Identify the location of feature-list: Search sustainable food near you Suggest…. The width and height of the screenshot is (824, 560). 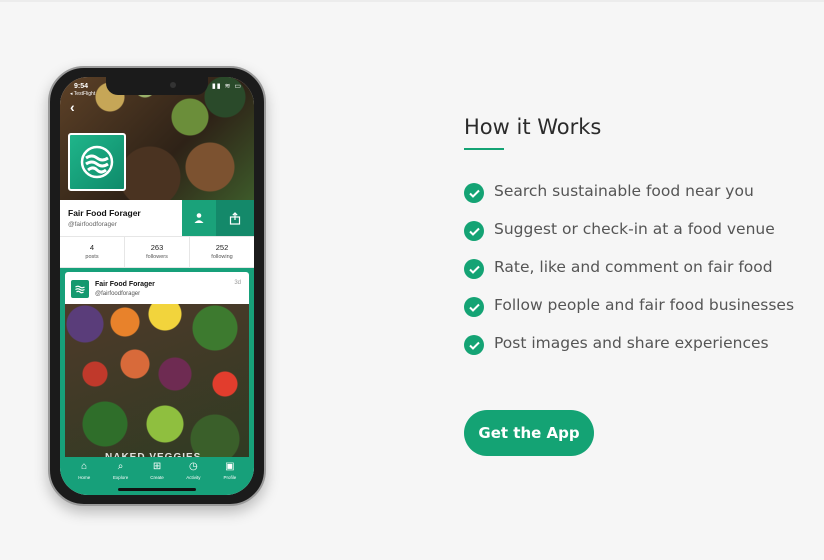
(629, 277).